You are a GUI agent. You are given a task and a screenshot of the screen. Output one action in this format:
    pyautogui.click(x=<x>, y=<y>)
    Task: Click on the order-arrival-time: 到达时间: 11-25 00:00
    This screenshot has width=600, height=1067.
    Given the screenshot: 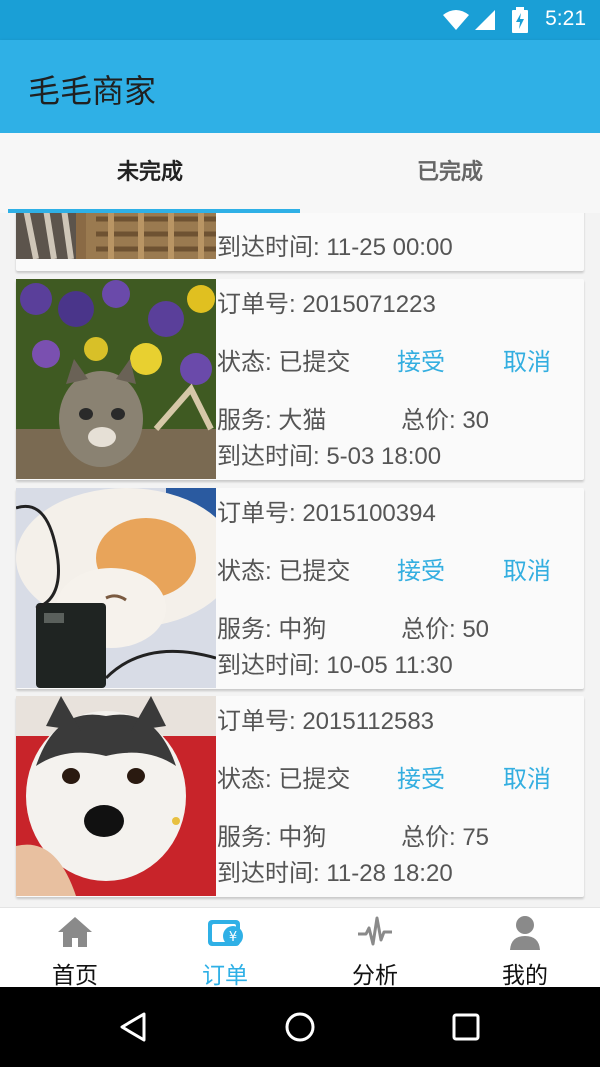 What is the action you would take?
    pyautogui.click(x=335, y=247)
    